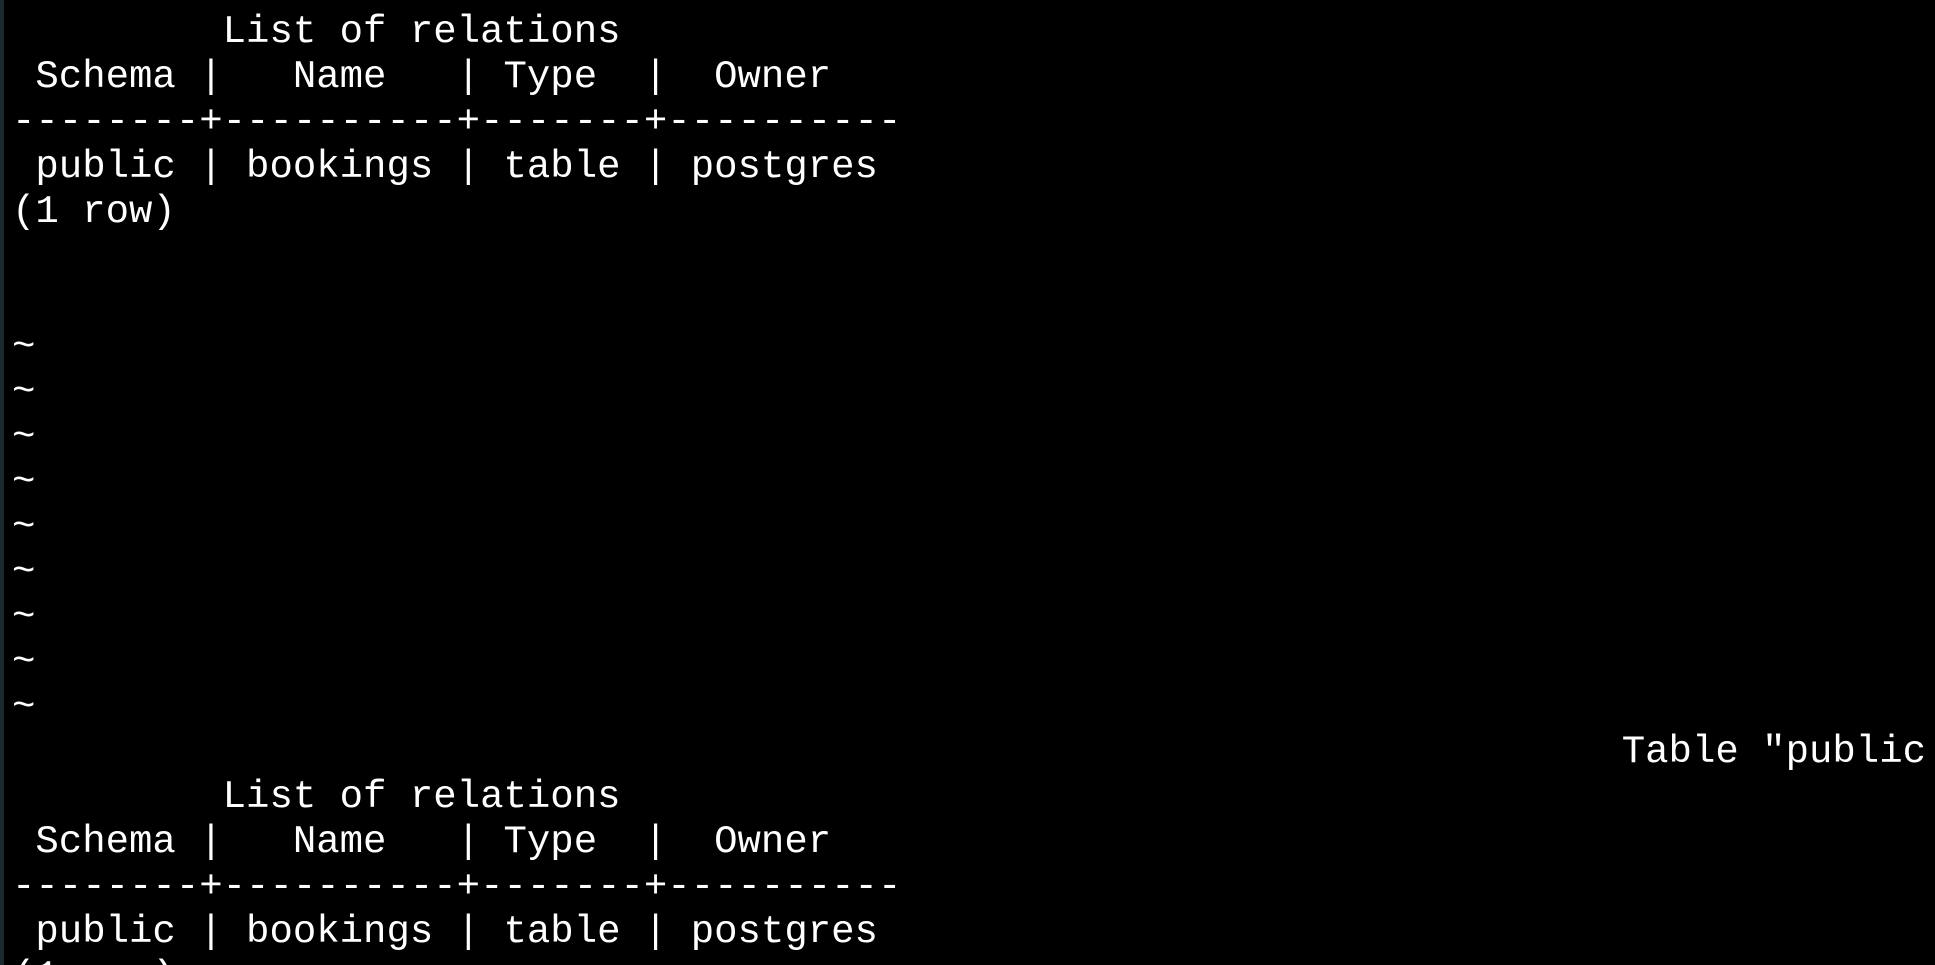  Describe the element at coordinates (1773, 752) in the screenshot. I see `table-description-text: Table "public` at that location.